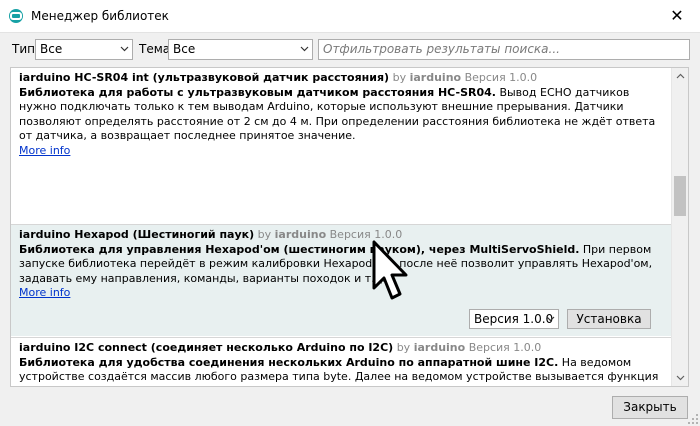 Image resolution: width=700 pixels, height=426 pixels. I want to click on scroll-up-button, so click(680, 76).